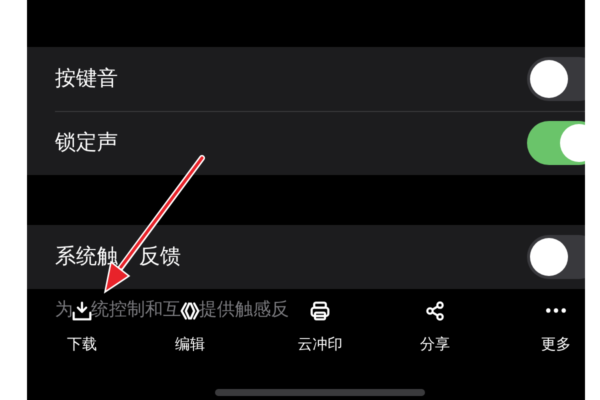 This screenshot has height=400, width=600. I want to click on more-icon, so click(556, 310).